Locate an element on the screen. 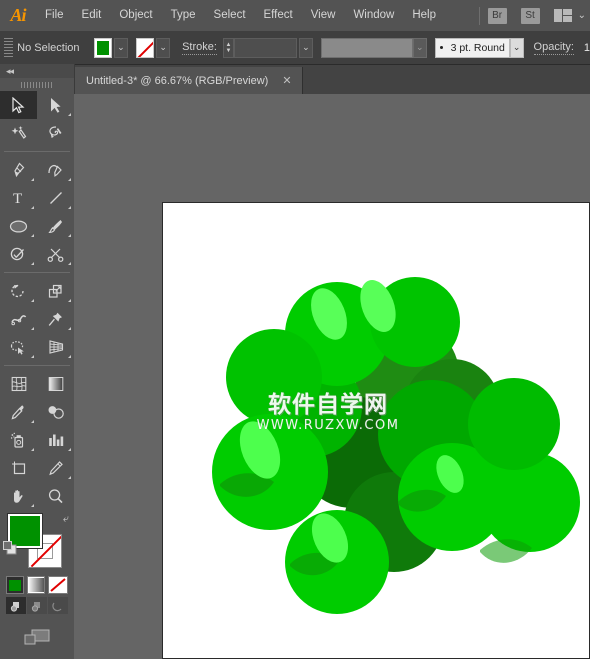 This screenshot has height=659, width=590. draw-normal-button is located at coordinates (16, 605).